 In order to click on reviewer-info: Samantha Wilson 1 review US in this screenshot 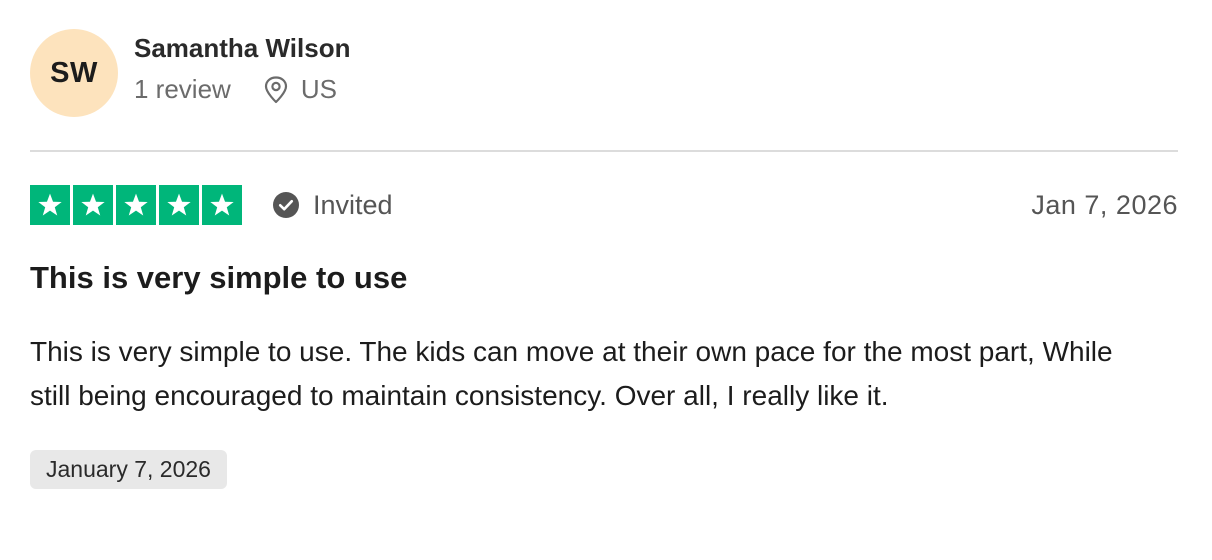, I will do `click(242, 69)`.